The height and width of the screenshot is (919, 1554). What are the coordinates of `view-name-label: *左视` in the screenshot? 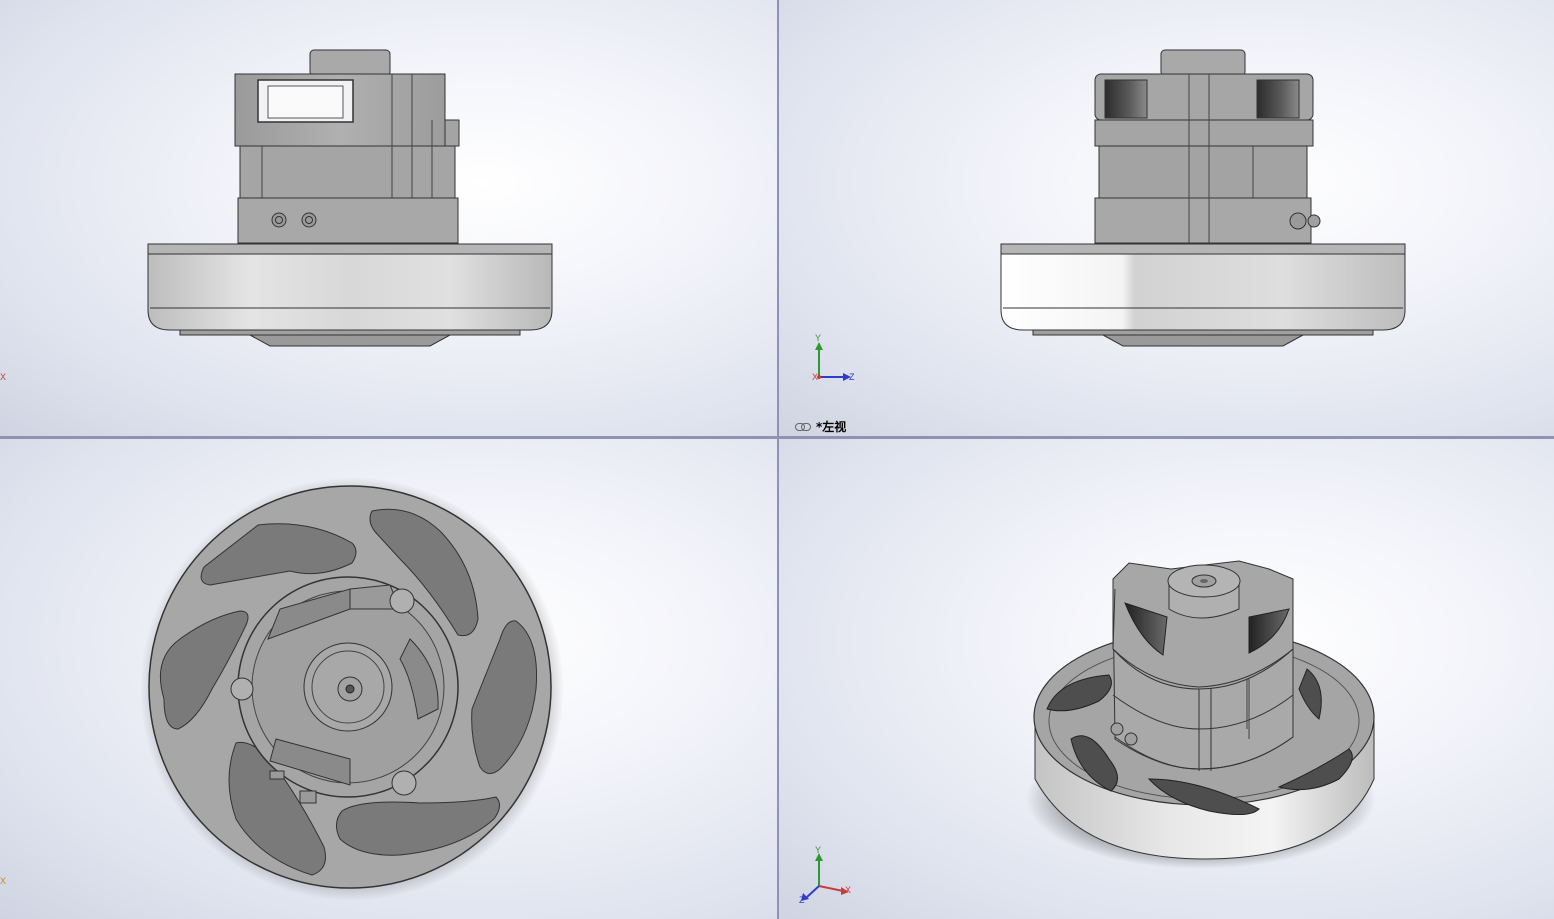 It's located at (820, 426).